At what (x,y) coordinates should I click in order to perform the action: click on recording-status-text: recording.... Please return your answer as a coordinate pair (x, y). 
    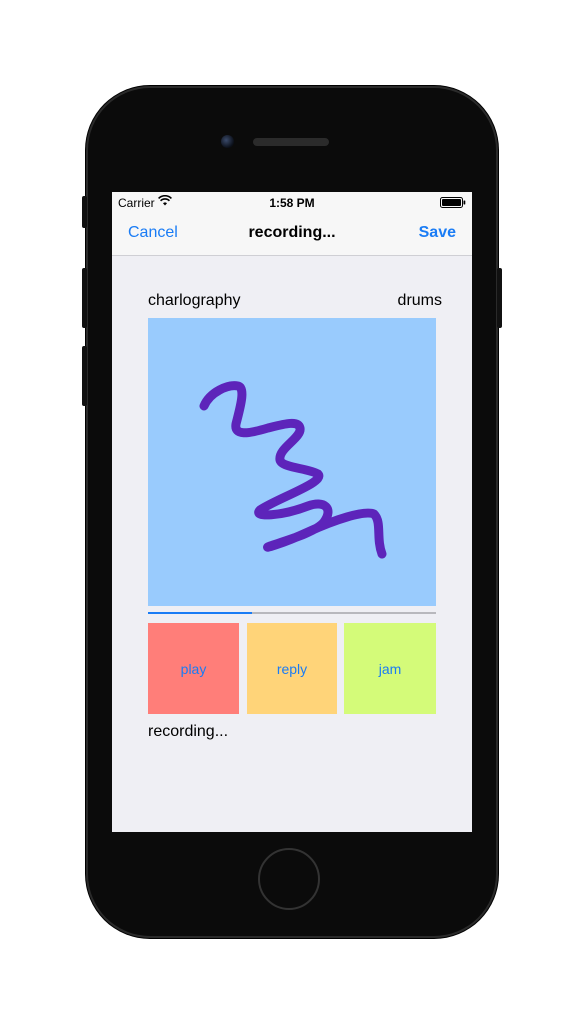
    Looking at the image, I should click on (188, 731).